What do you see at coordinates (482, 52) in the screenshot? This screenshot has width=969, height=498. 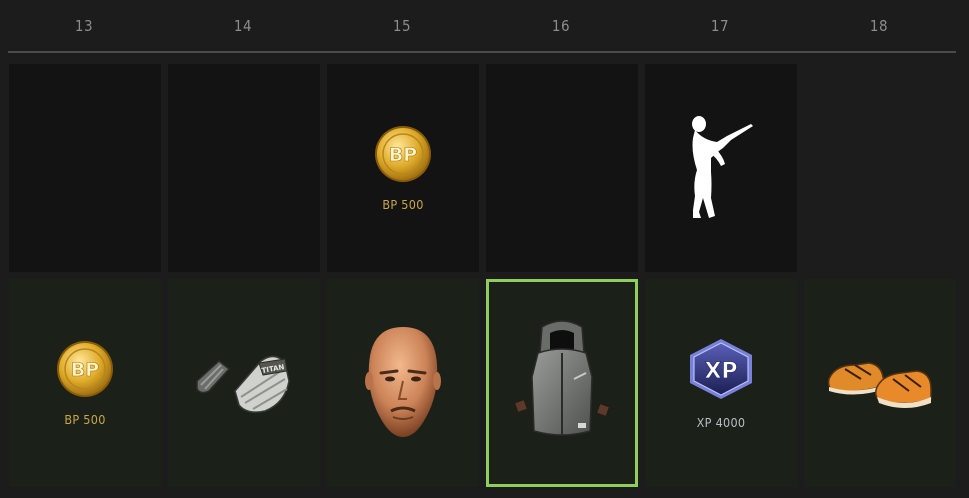 I see `header-divider` at bounding box center [482, 52].